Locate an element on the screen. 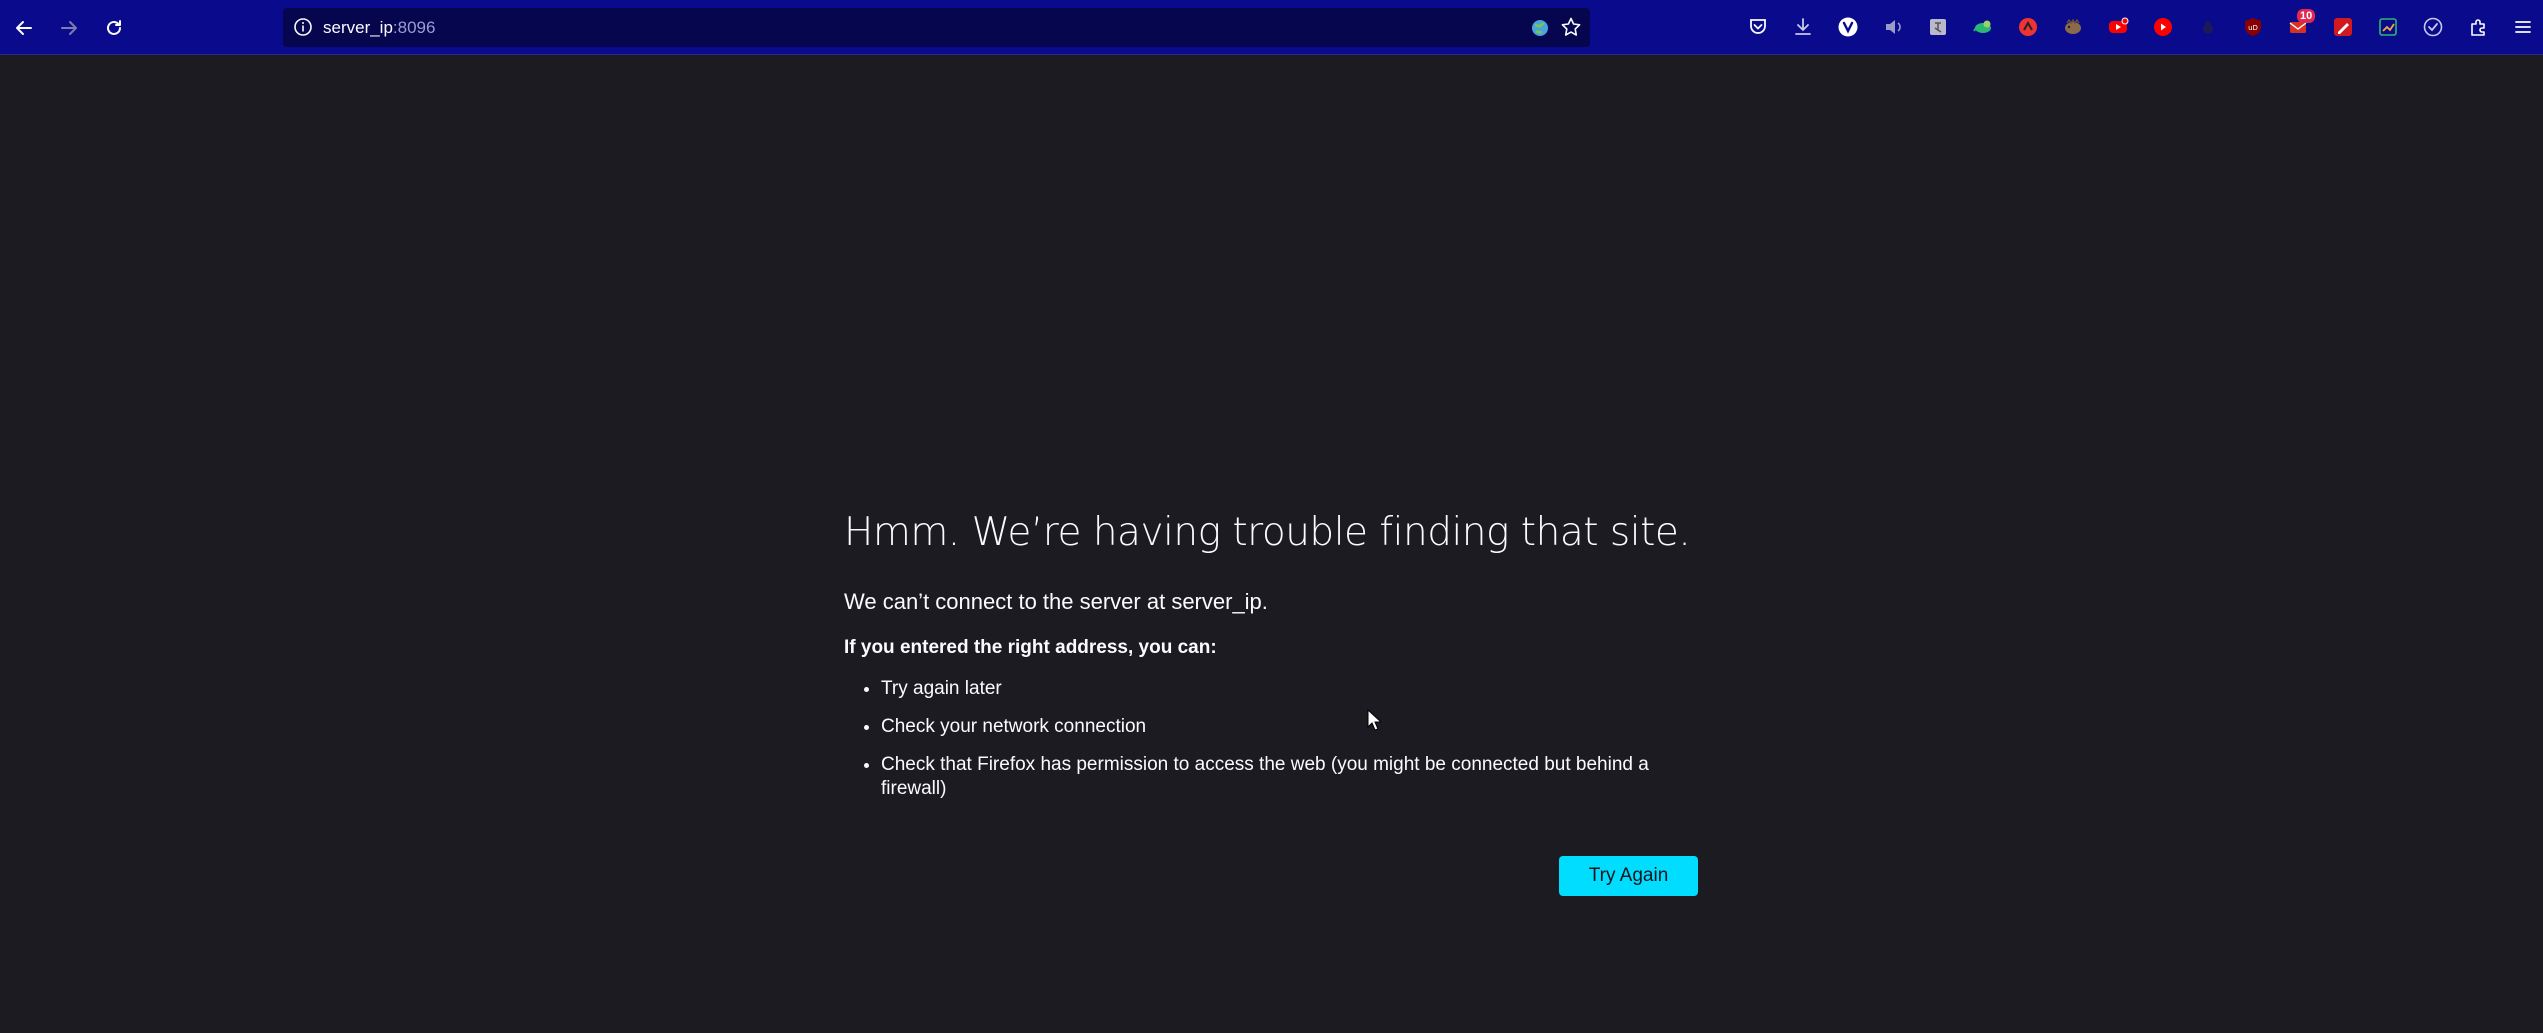  downloads-button is located at coordinates (1803, 27).